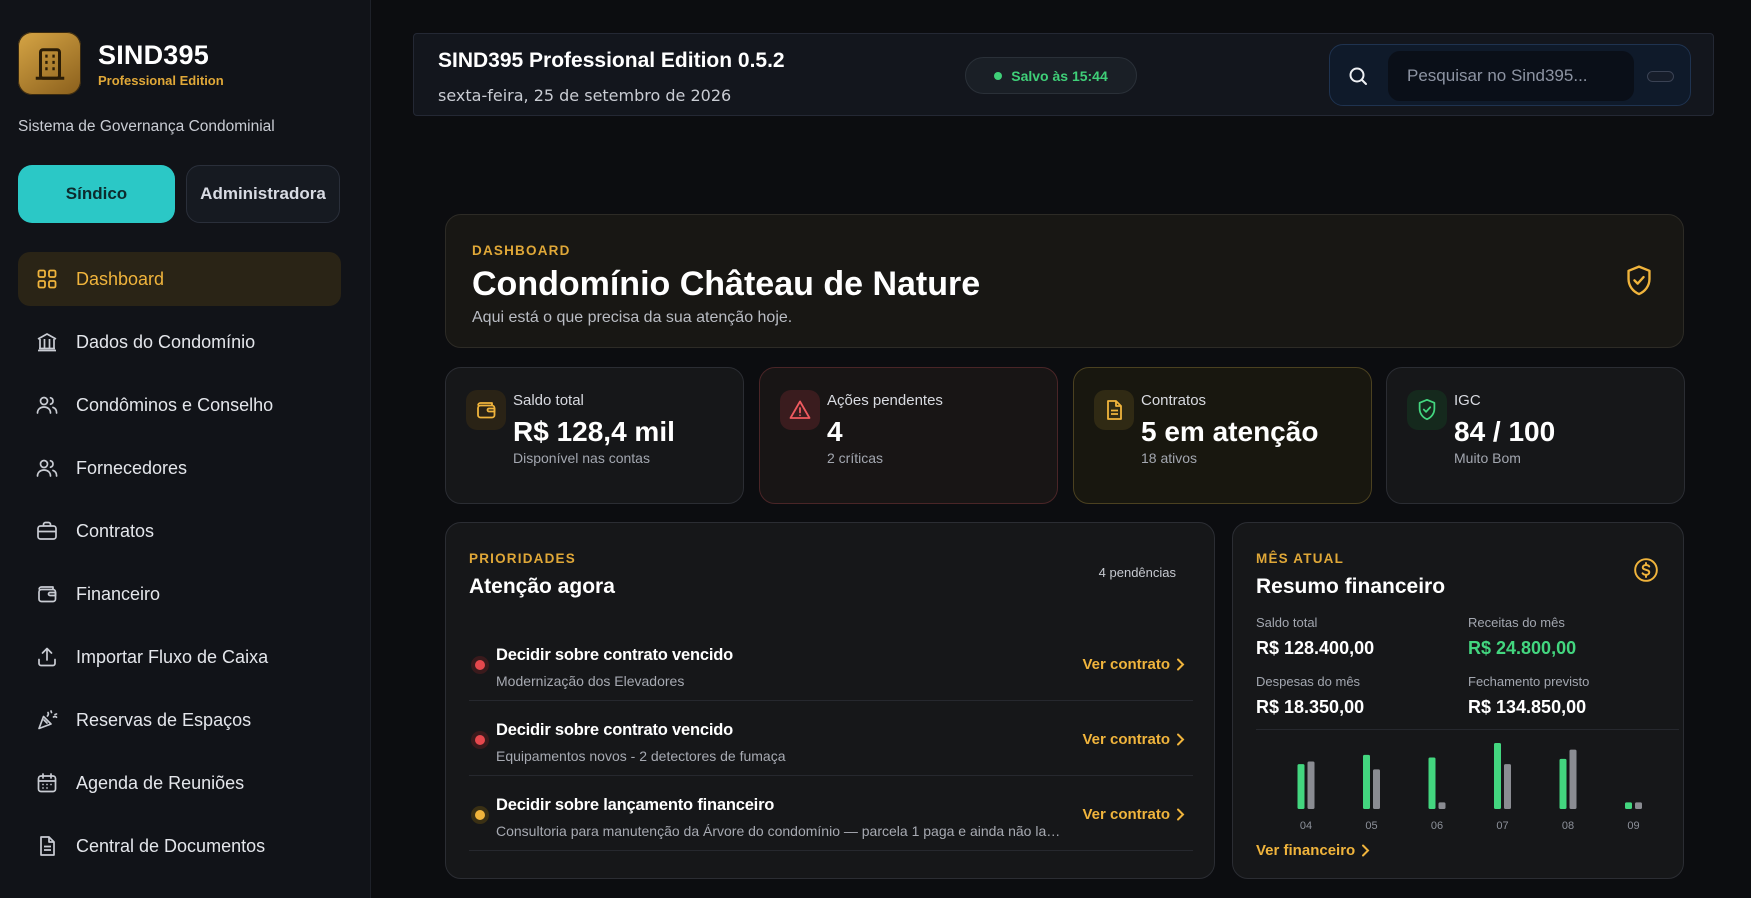 This screenshot has width=1751, height=898. I want to click on sidebar-item-reservas: Reservas de Espaços, so click(179, 720).